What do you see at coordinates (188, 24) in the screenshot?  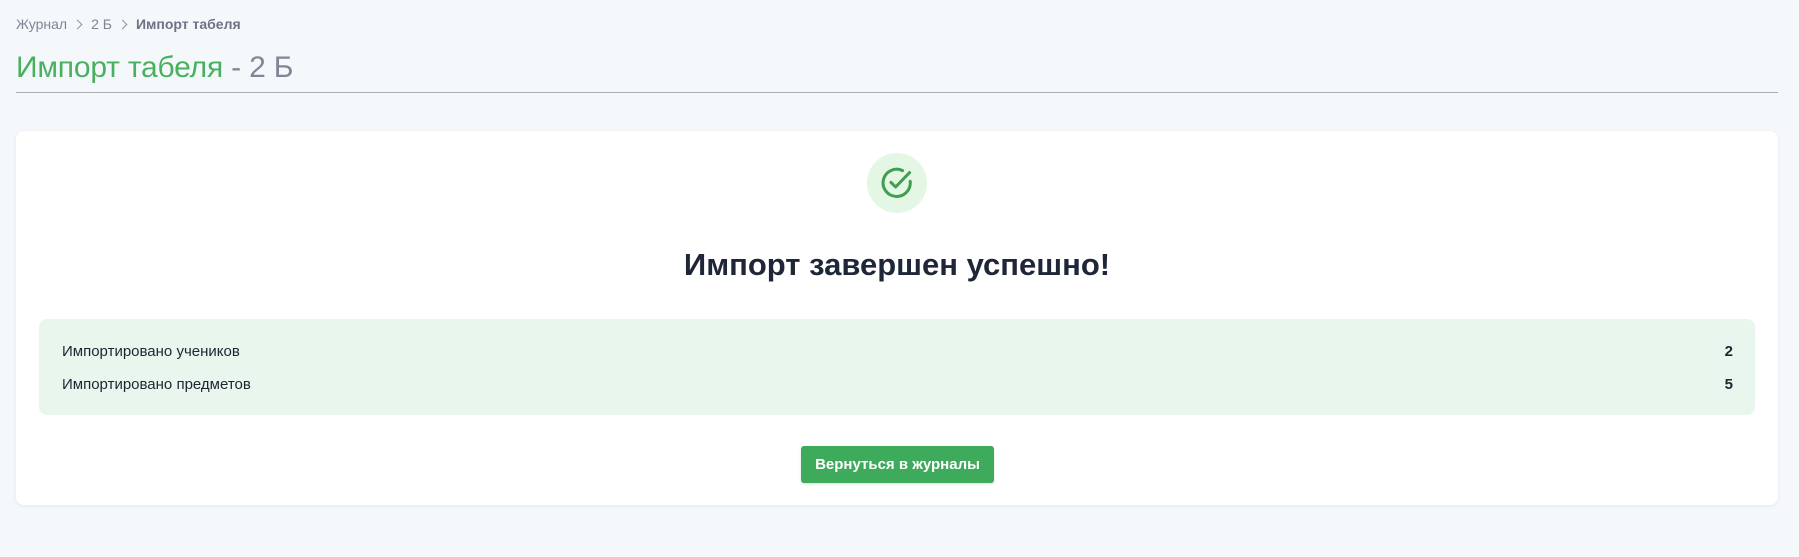 I see `breadcrumb-item-current: Импорт табеля` at bounding box center [188, 24].